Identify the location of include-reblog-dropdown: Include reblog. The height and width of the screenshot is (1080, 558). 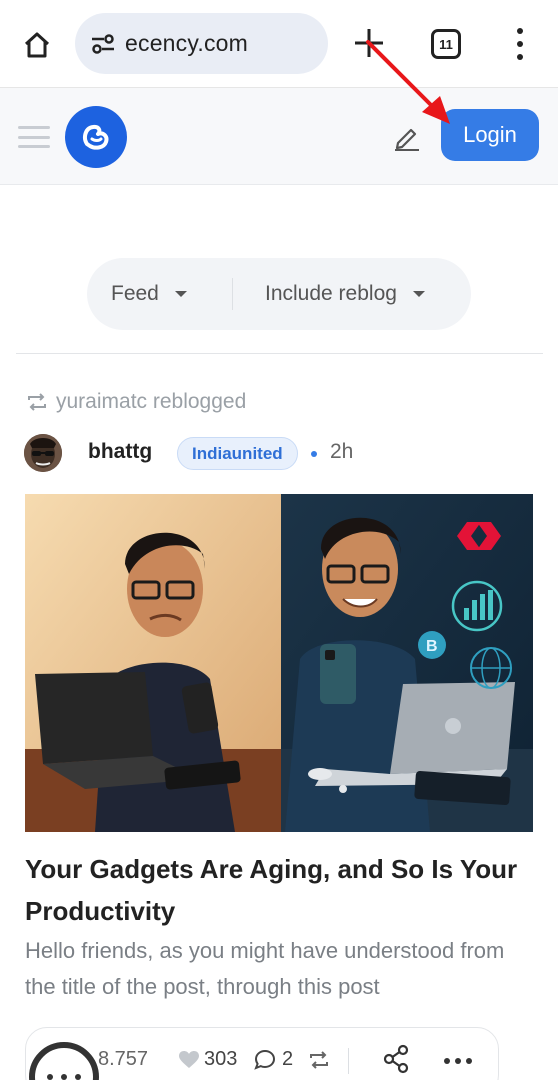
(345, 294).